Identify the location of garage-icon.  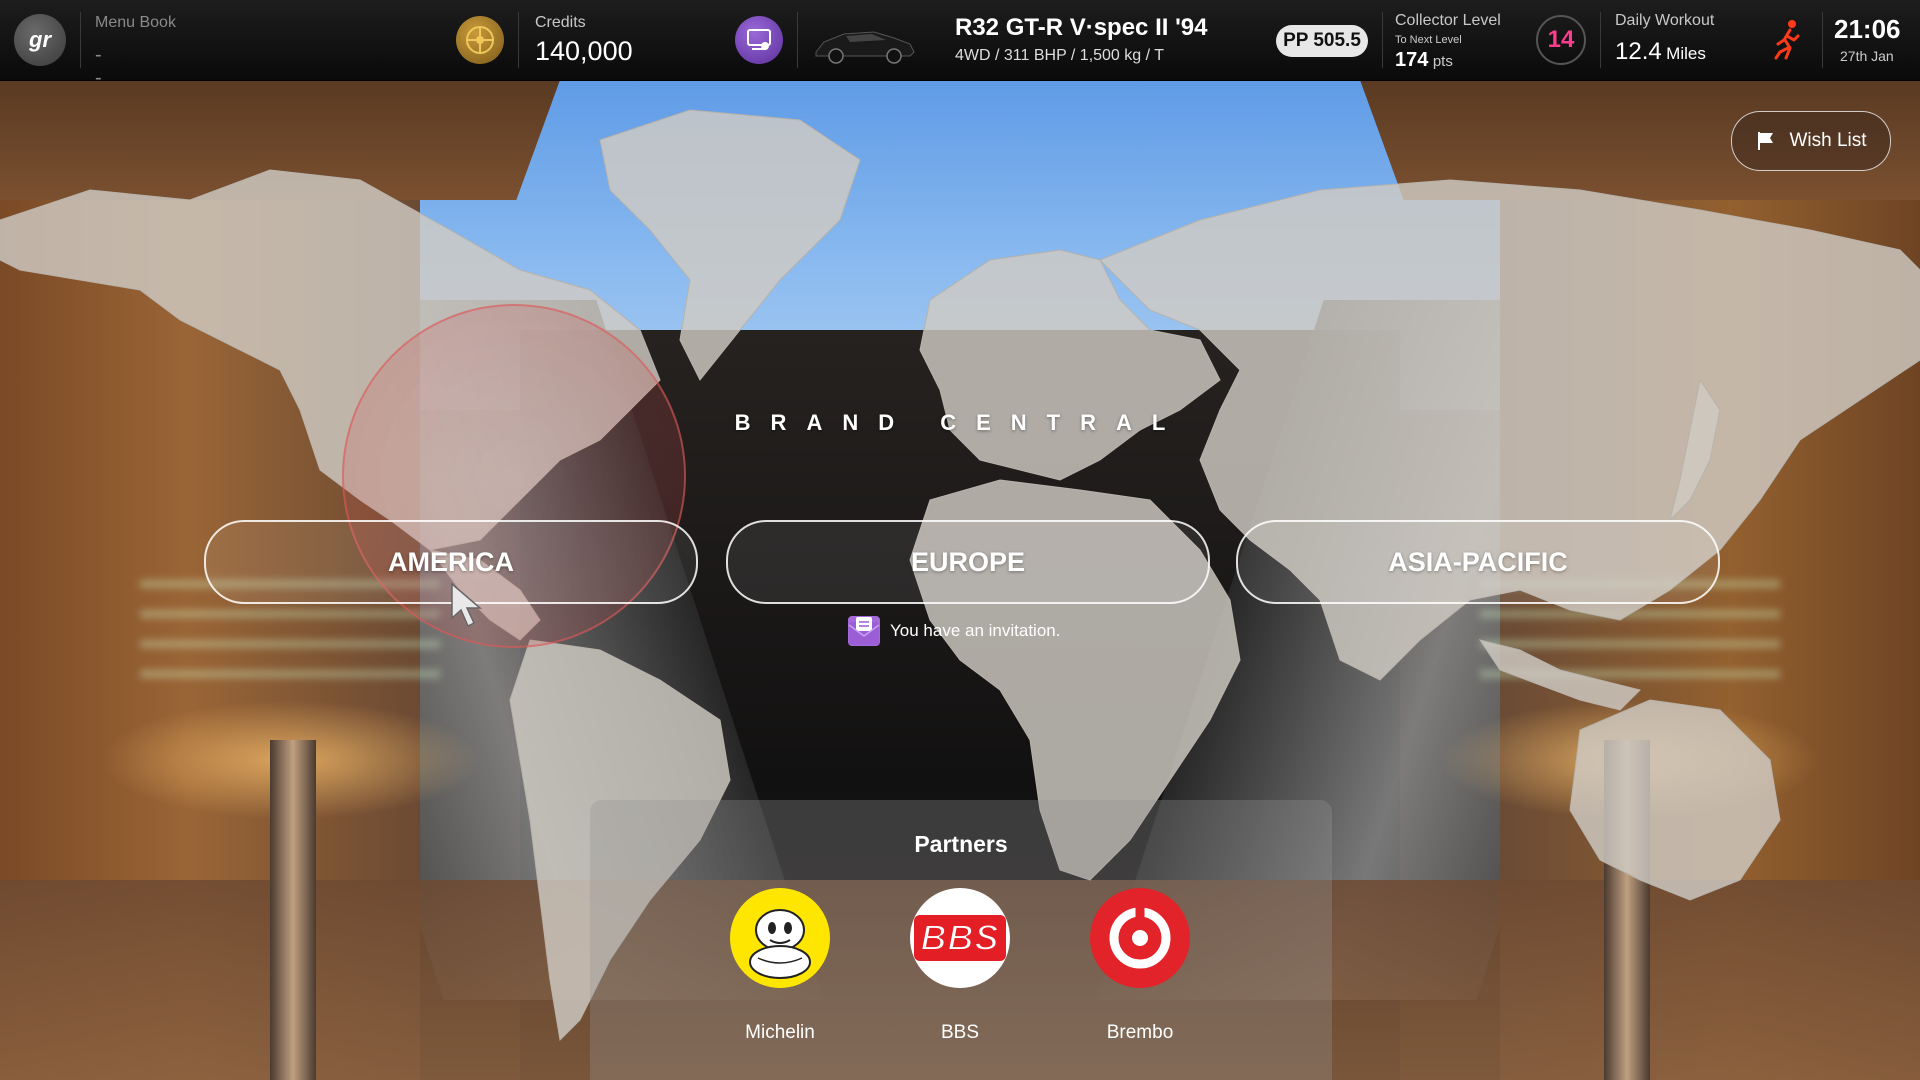
(759, 40).